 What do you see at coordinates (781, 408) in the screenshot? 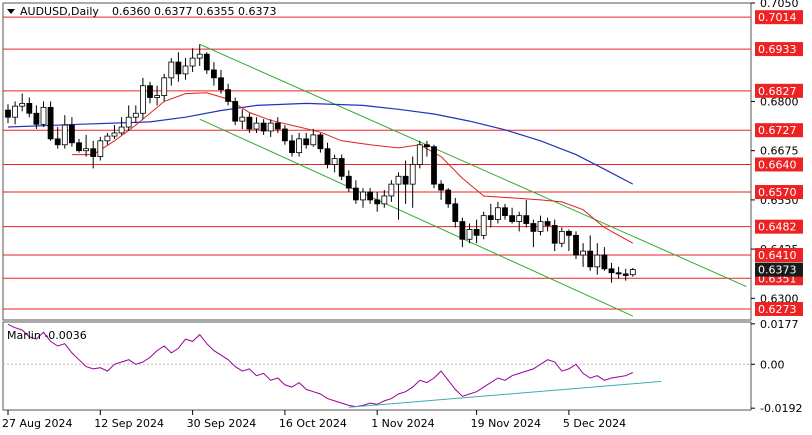
I see `indicator-tick-label: -0.0192` at bounding box center [781, 408].